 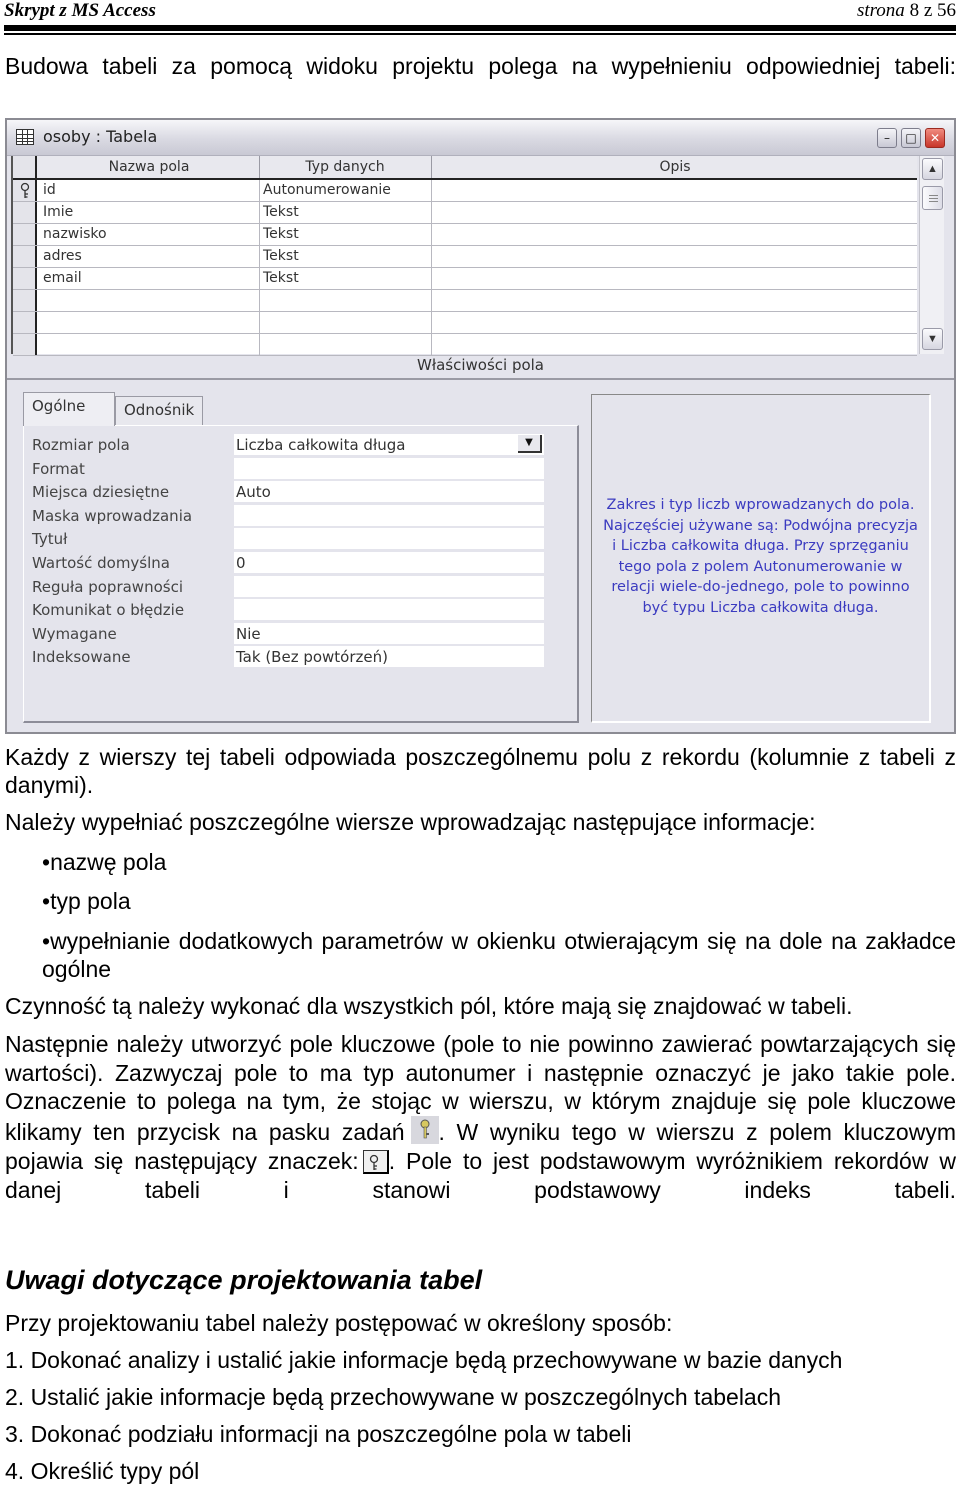 I want to click on page-current: 8, so click(x=914, y=10).